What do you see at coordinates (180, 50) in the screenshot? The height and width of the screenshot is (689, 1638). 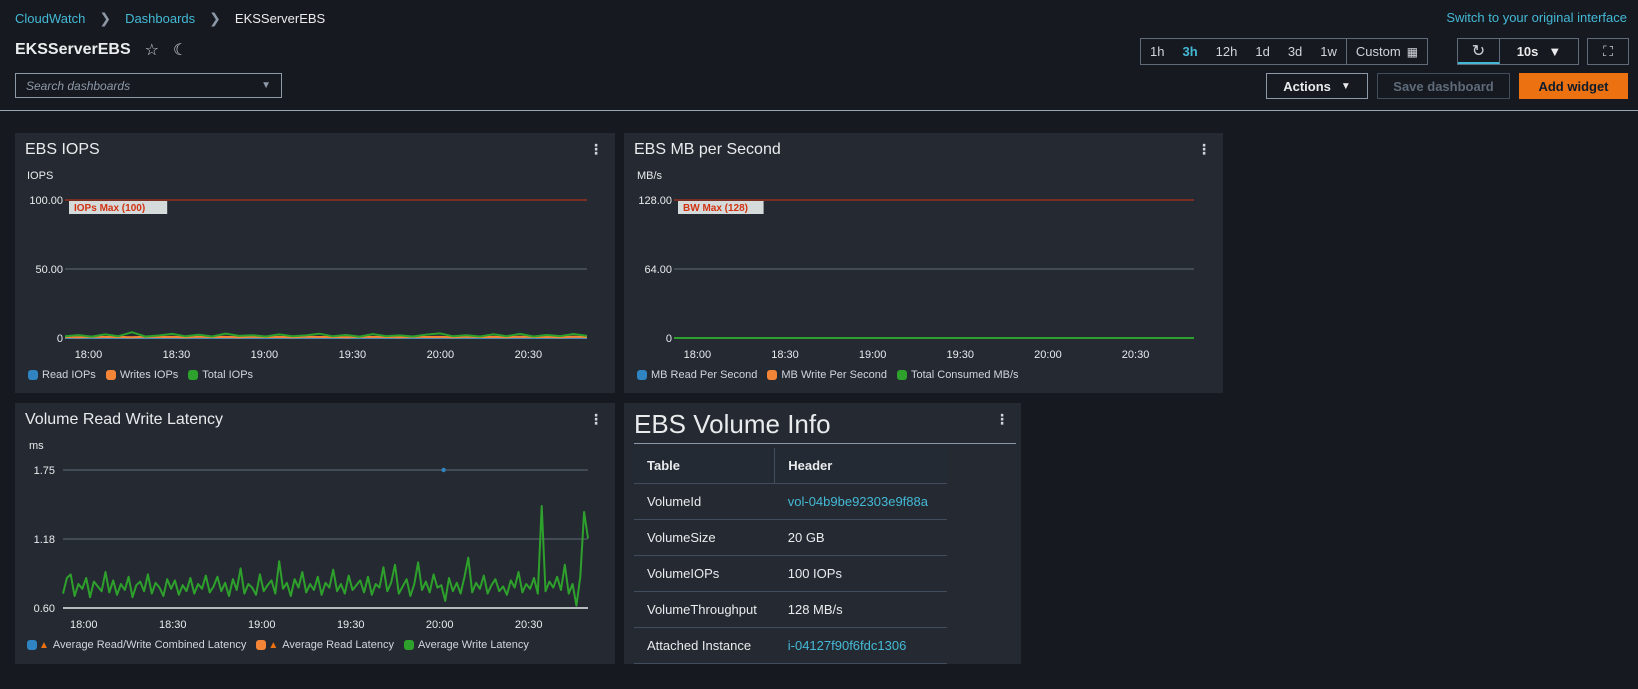 I see `moon-icon: ☾` at bounding box center [180, 50].